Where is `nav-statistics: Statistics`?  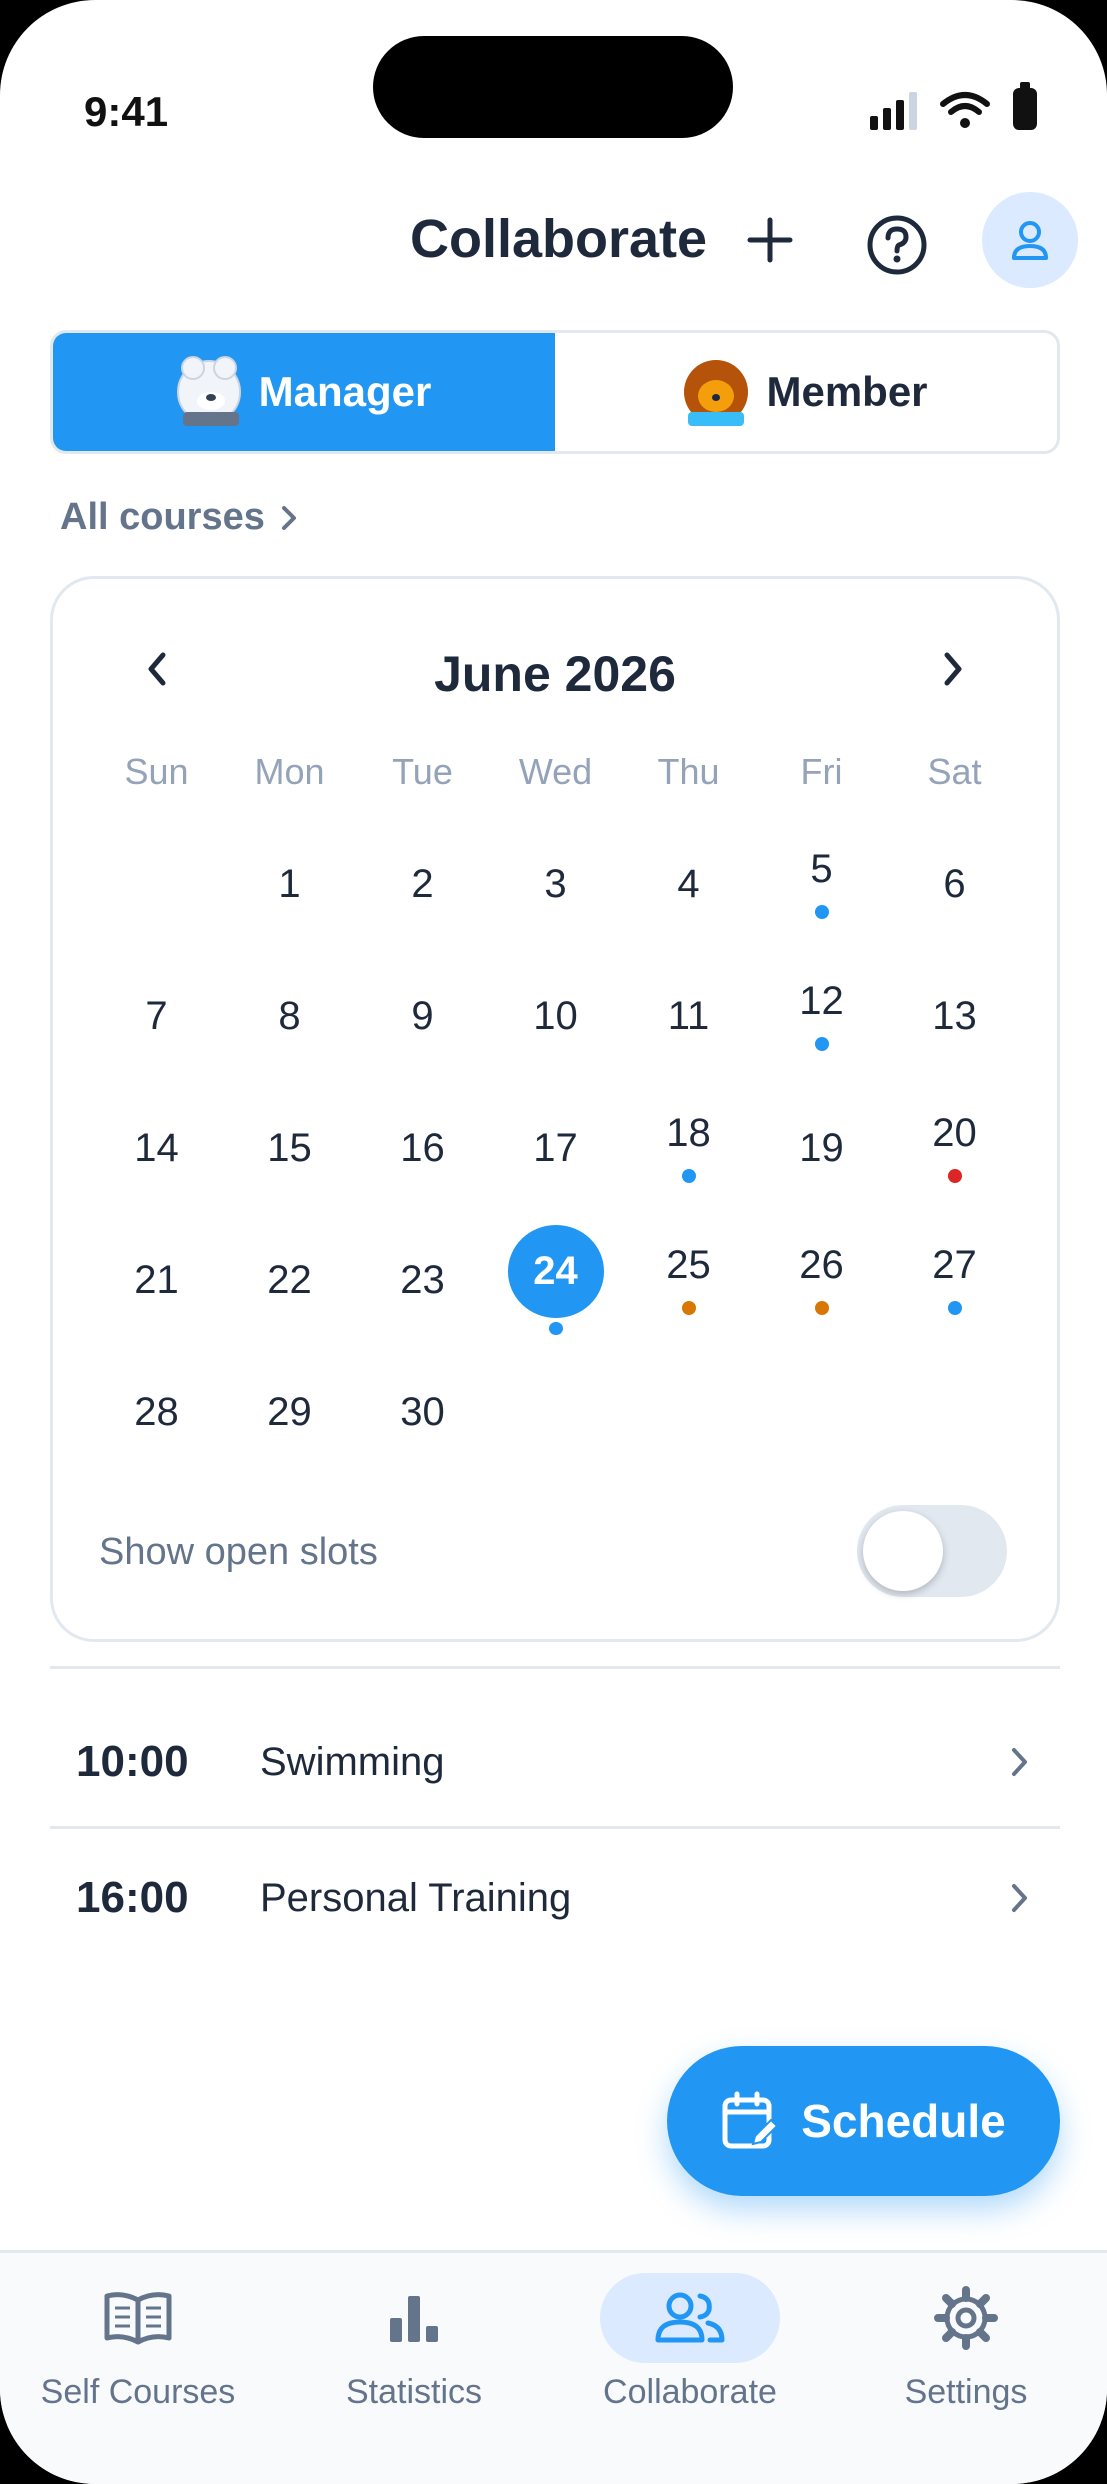 nav-statistics: Statistics is located at coordinates (414, 2342).